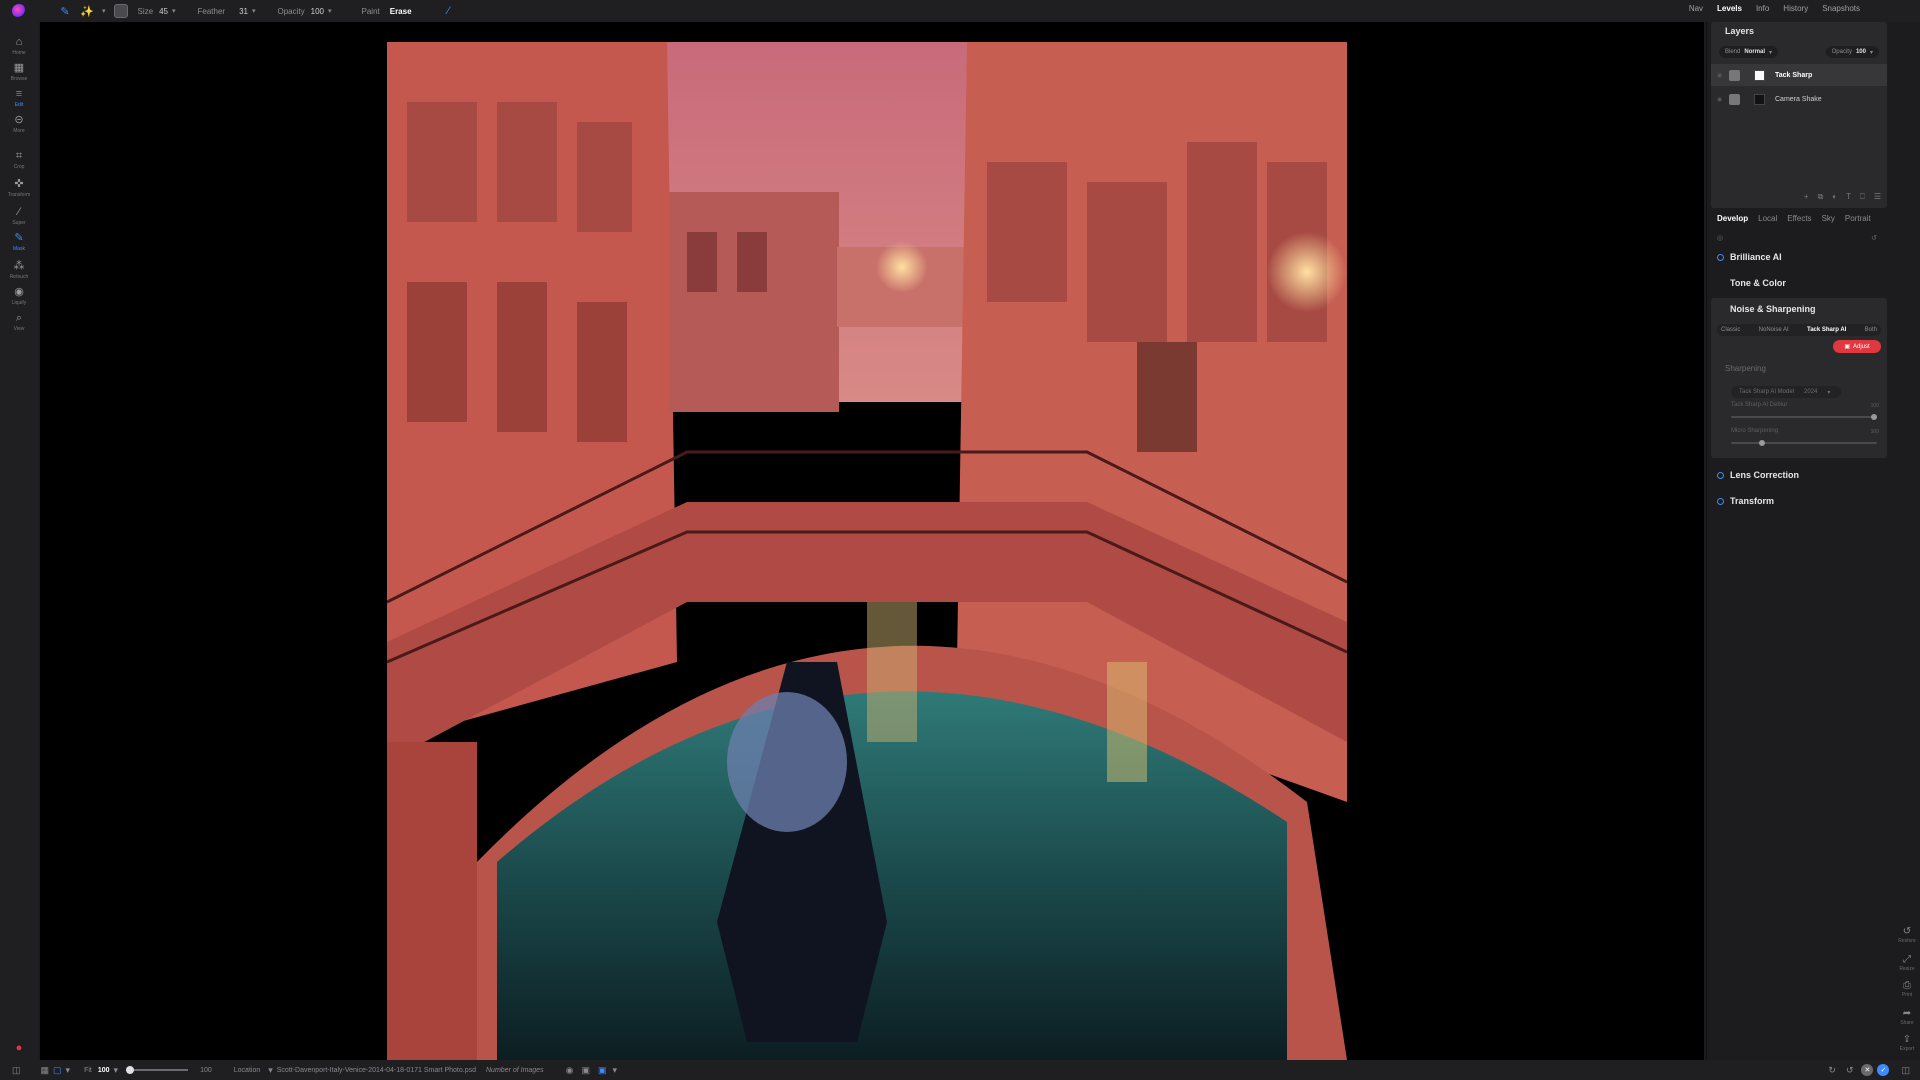 The image size is (1920, 1080). Describe the element at coordinates (19, 131) in the screenshot. I see `sidebar-item-label: More` at that location.